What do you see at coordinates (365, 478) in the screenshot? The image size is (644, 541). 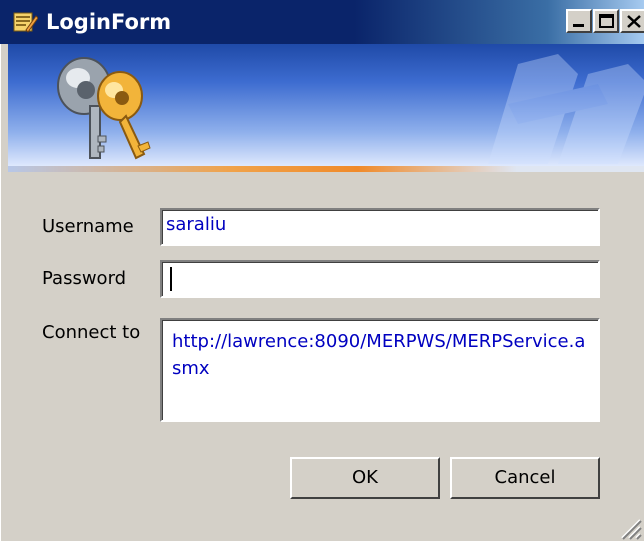 I see `ok-button: OK` at bounding box center [365, 478].